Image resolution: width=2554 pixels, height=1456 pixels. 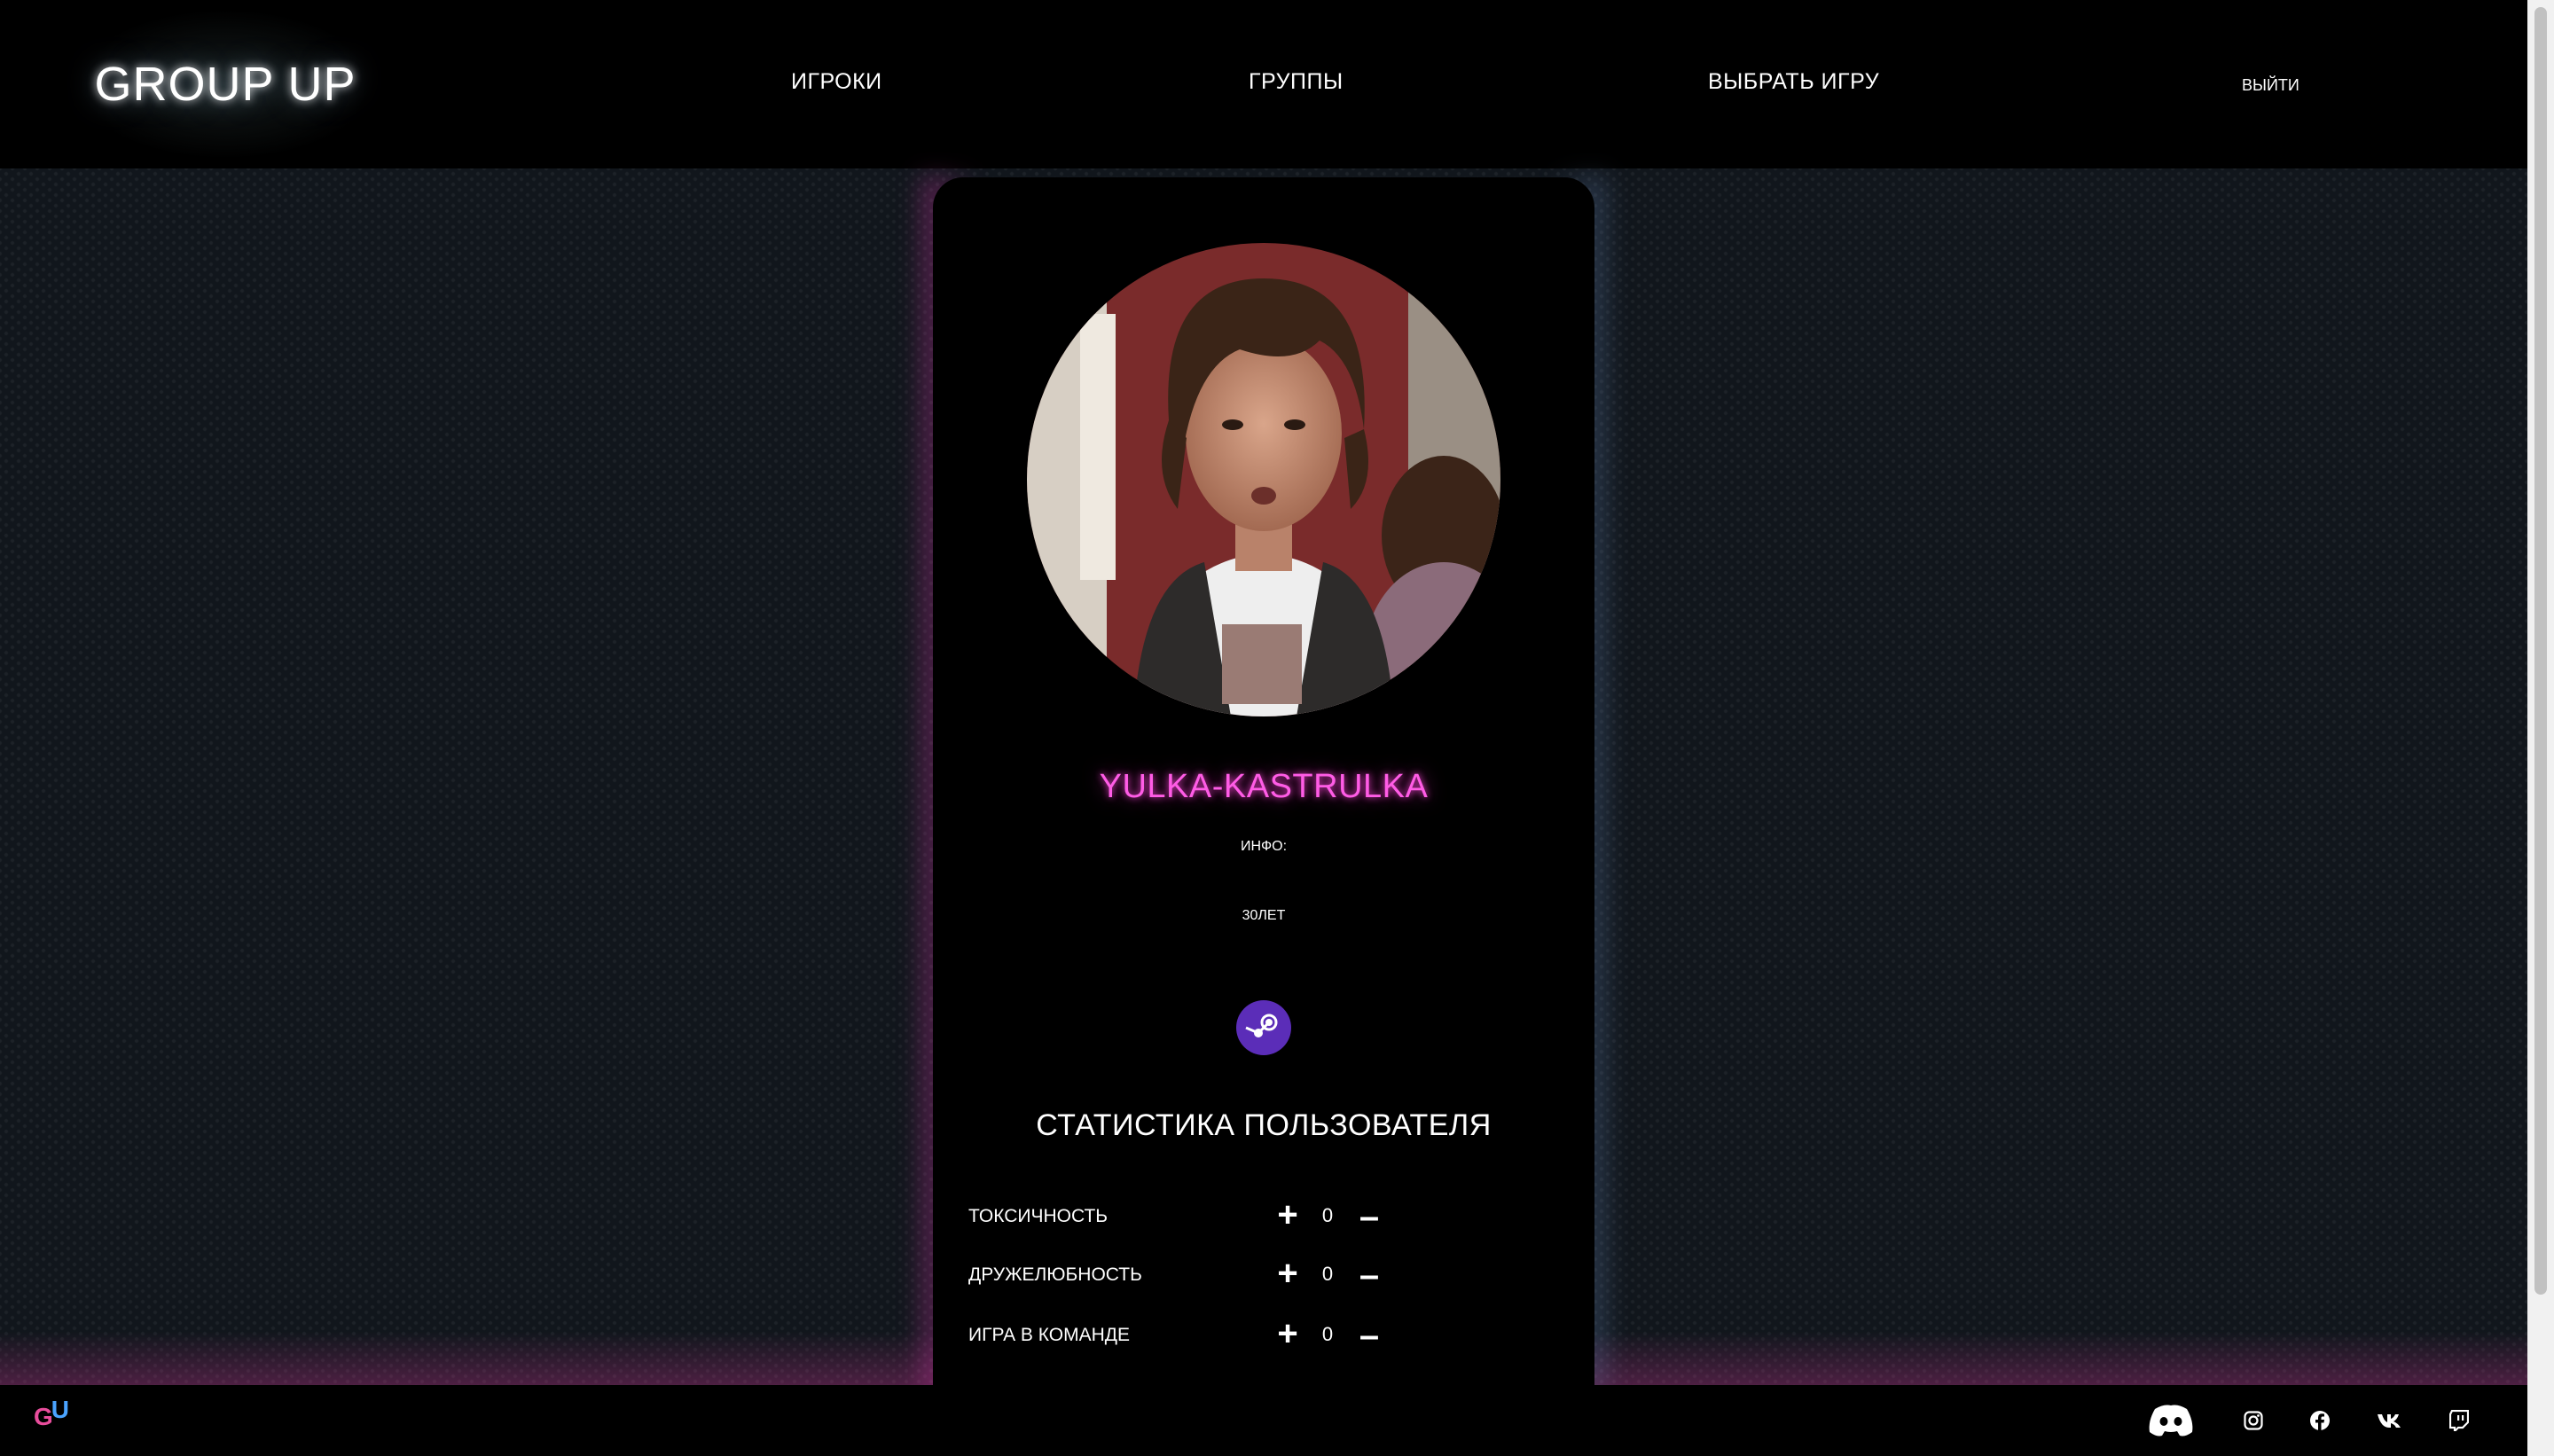 I want to click on instagram-link, so click(x=2253, y=1420).